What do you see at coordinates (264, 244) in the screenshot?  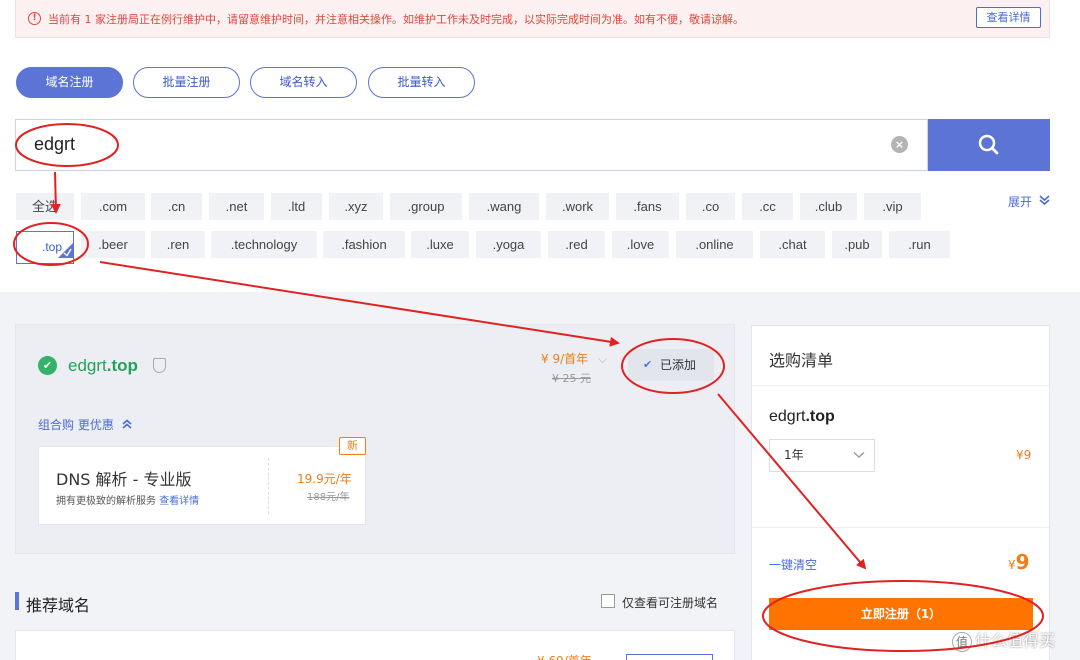 I see `suffix-chip: .technology` at bounding box center [264, 244].